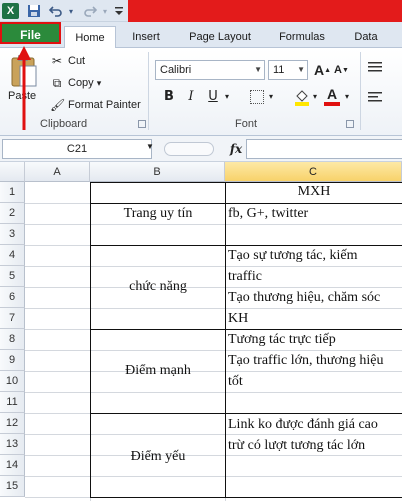  Describe the element at coordinates (105, 11) in the screenshot. I see `redo-dropdown-icon: ▾` at that location.